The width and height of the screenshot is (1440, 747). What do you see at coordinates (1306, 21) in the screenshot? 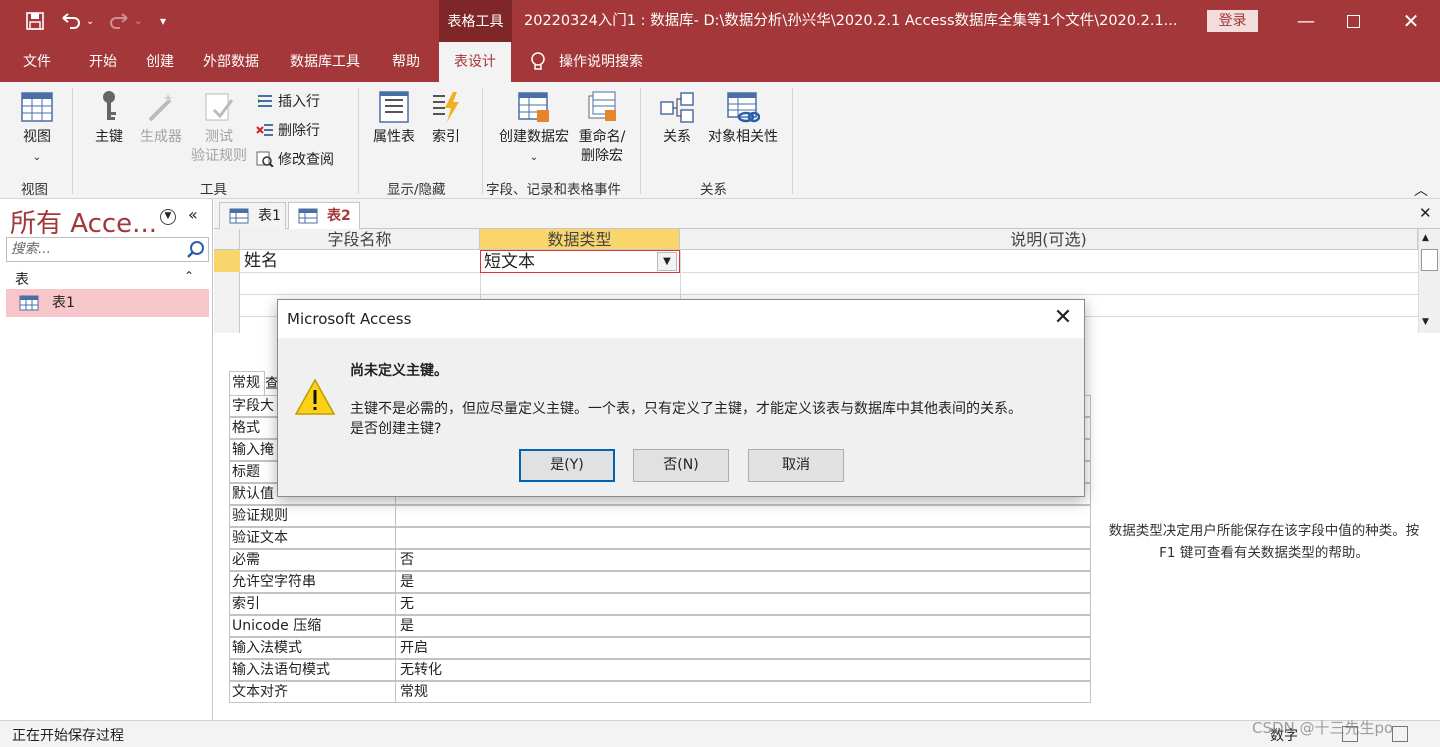
I see `minimize-icon: —` at bounding box center [1306, 21].